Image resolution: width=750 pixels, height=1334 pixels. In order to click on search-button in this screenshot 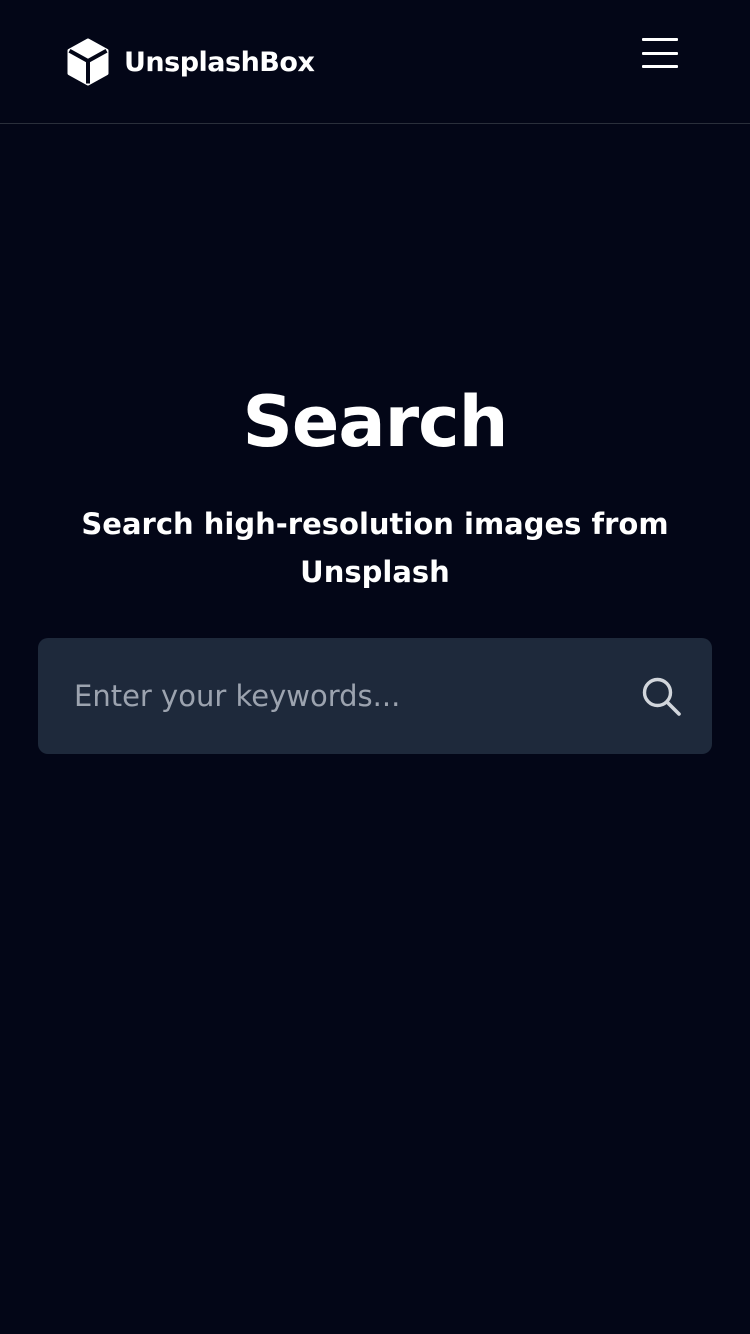, I will do `click(661, 696)`.